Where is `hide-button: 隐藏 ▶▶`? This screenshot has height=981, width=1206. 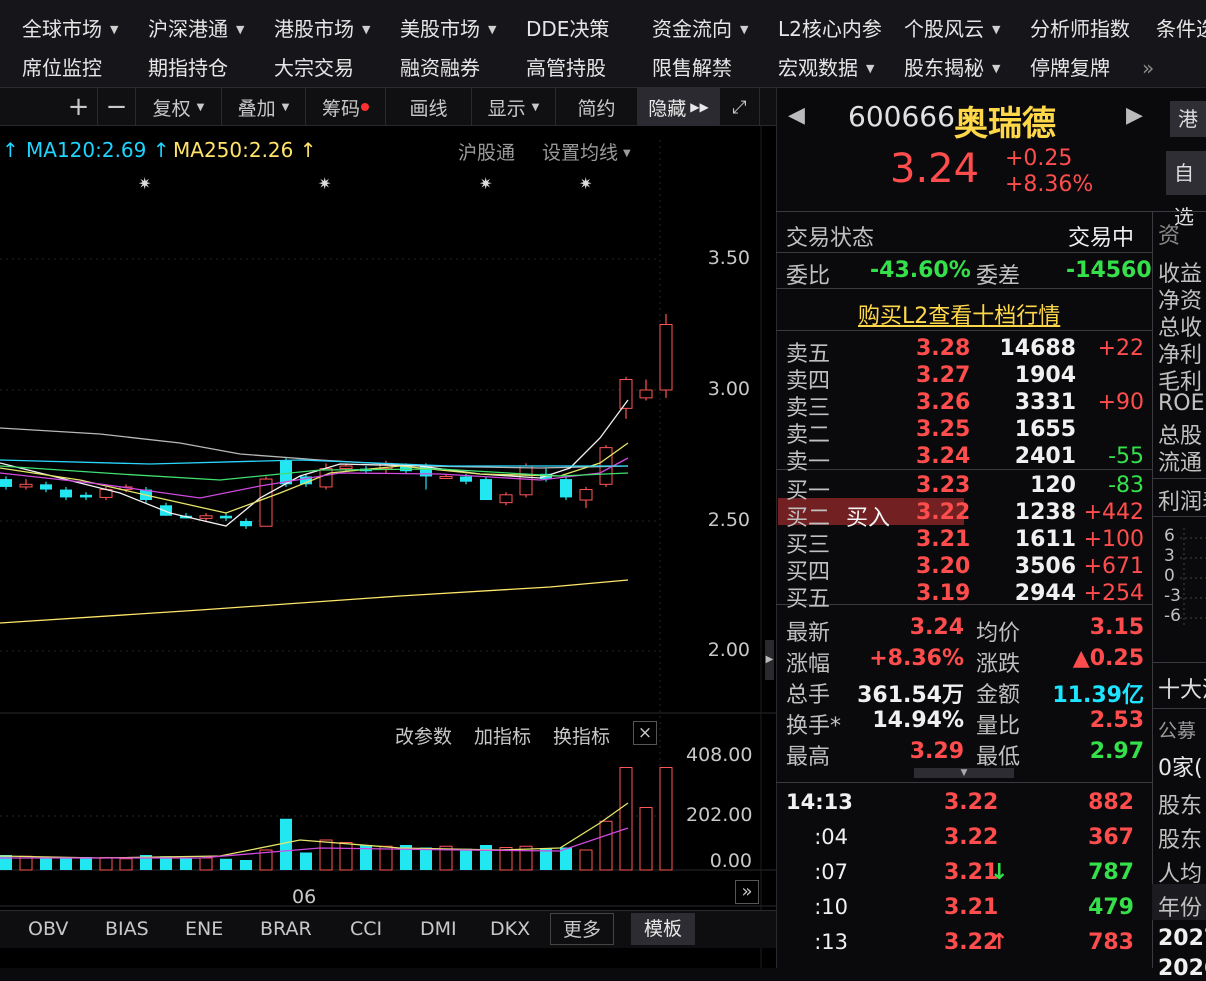
hide-button: 隐藏 ▶▶ is located at coordinates (679, 107).